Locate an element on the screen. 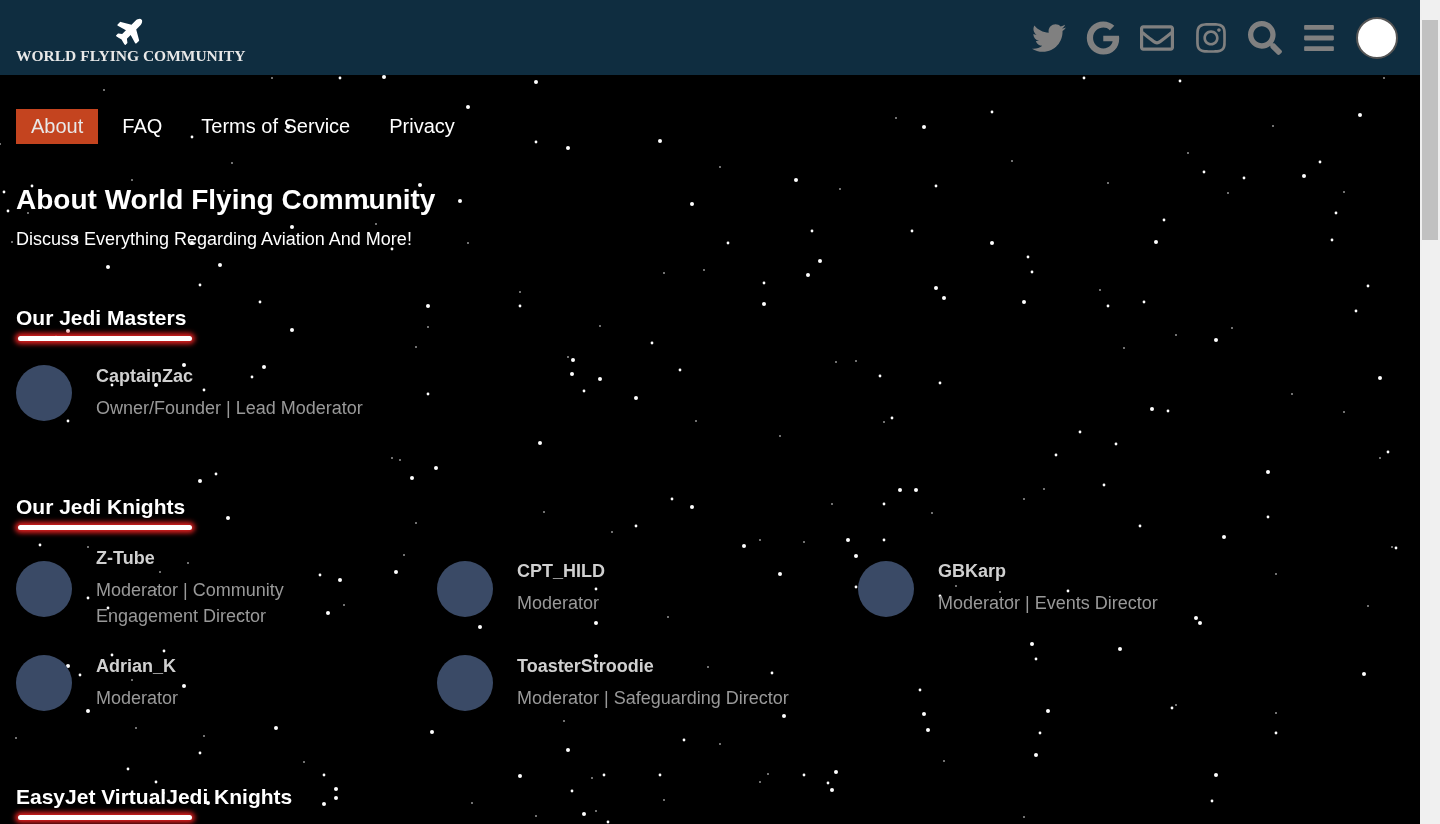  user-avatar is located at coordinates (1377, 37).